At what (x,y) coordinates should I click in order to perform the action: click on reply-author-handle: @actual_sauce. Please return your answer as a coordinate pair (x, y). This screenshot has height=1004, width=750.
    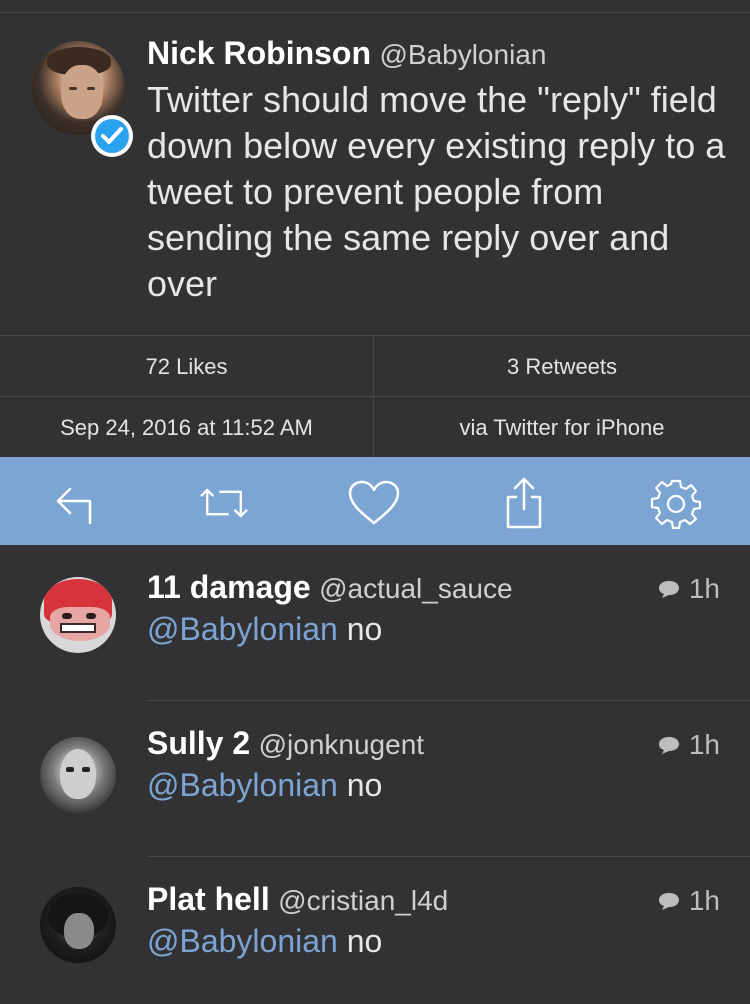
    Looking at the image, I should click on (415, 588).